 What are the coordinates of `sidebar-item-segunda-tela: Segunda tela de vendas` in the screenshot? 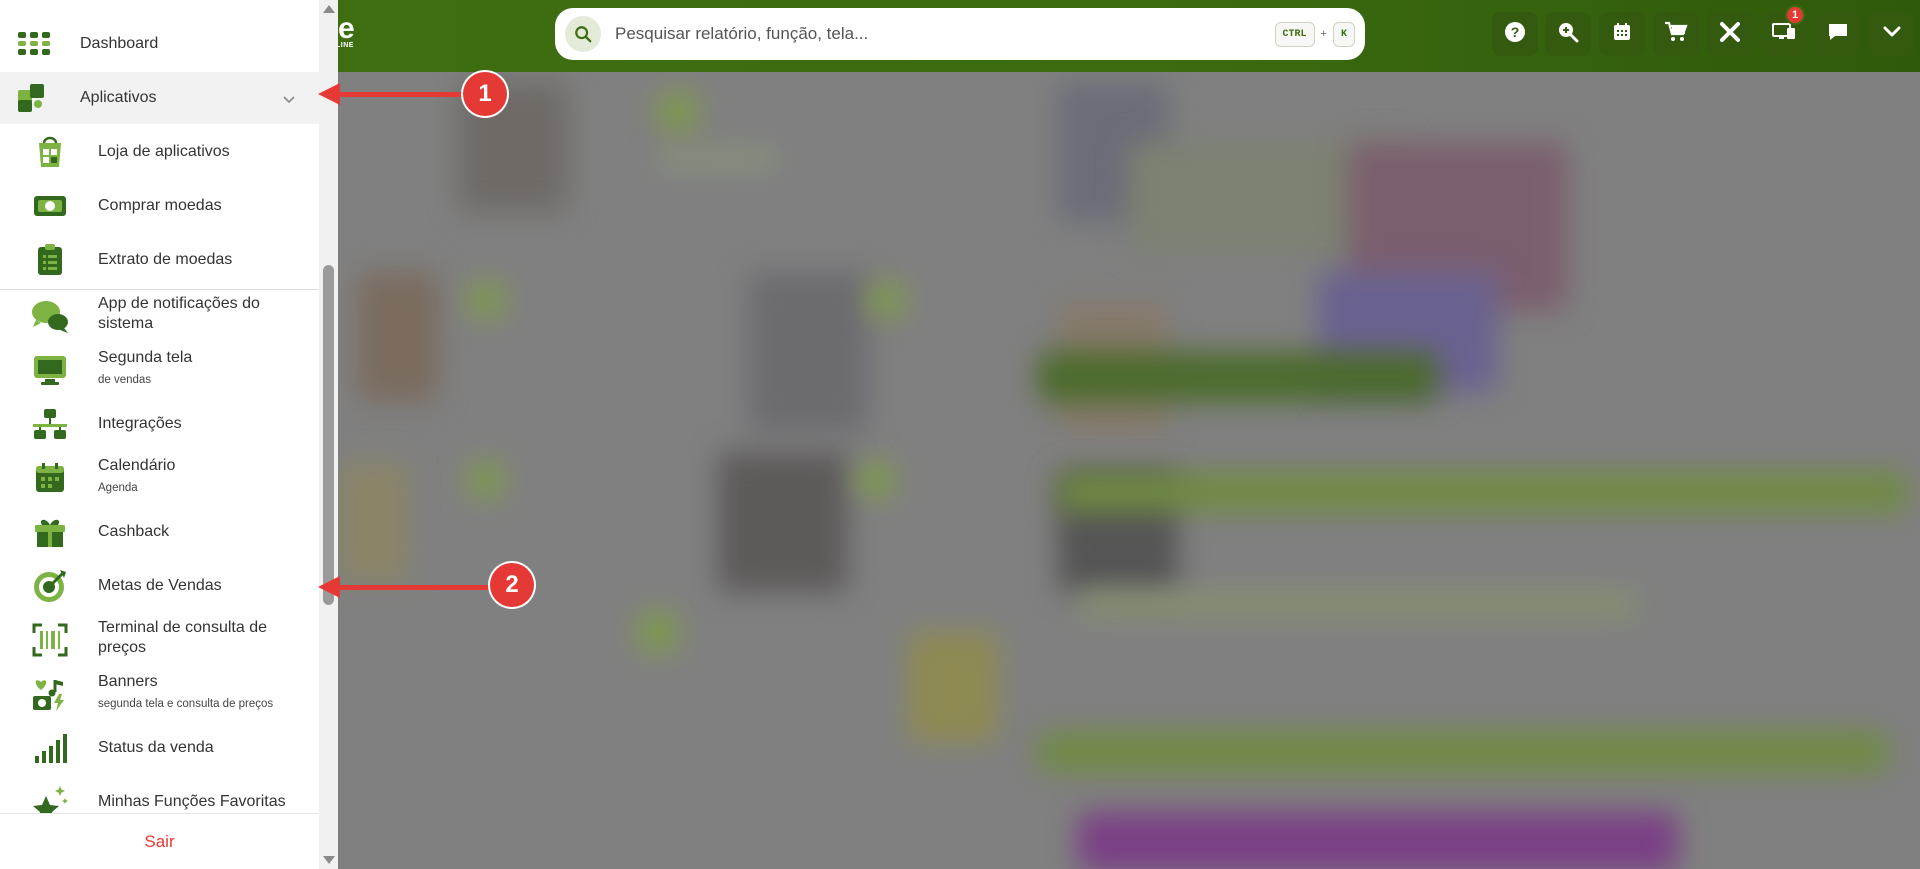 It's located at (159, 370).